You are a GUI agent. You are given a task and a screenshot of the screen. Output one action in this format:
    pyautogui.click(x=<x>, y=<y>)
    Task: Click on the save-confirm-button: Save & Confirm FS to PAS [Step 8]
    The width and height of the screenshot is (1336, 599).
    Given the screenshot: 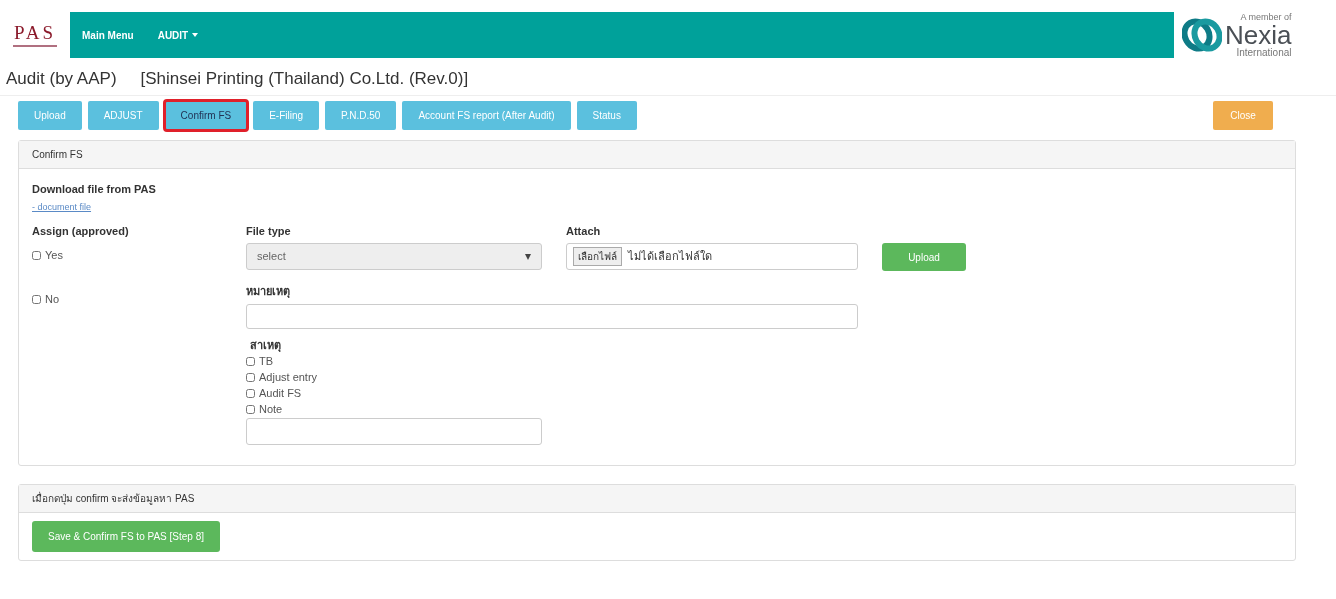 What is the action you would take?
    pyautogui.click(x=126, y=536)
    